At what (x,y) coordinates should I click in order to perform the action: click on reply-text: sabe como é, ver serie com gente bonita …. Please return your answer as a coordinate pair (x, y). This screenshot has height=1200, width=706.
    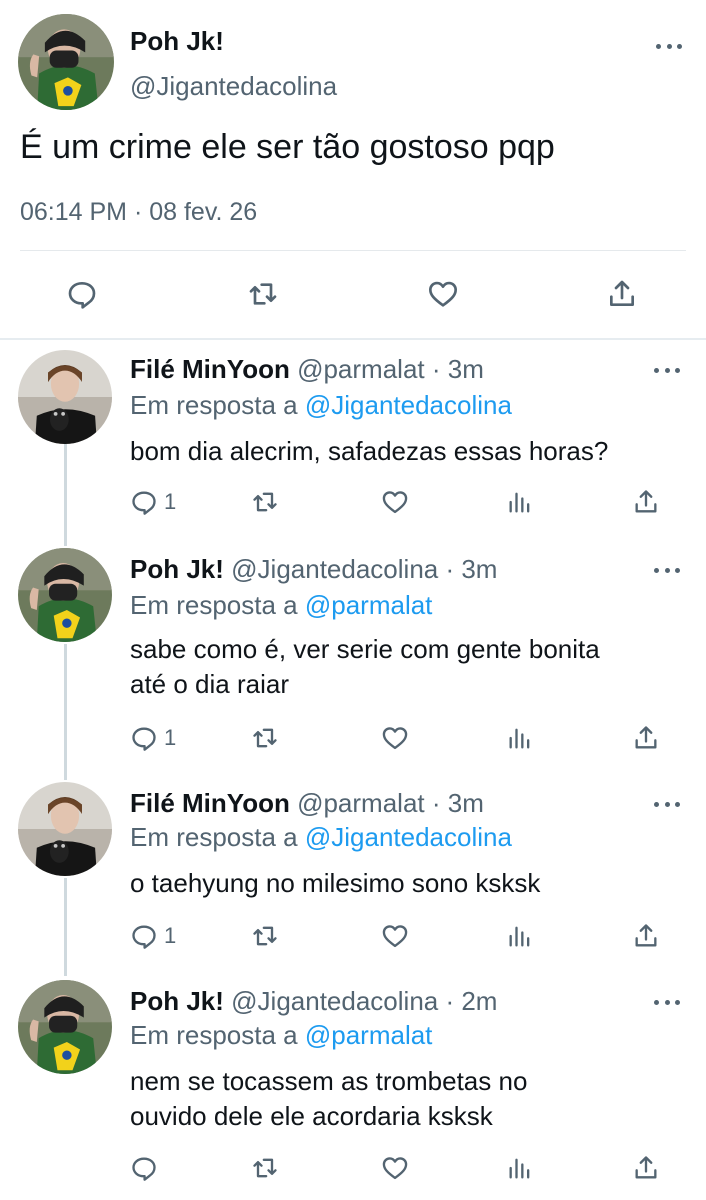
    Looking at the image, I should click on (365, 666).